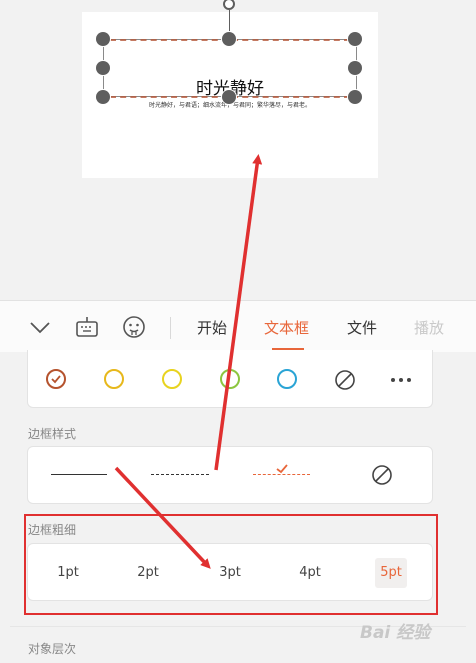 The image size is (476, 663). I want to click on style-option-dashed, so click(180, 474).